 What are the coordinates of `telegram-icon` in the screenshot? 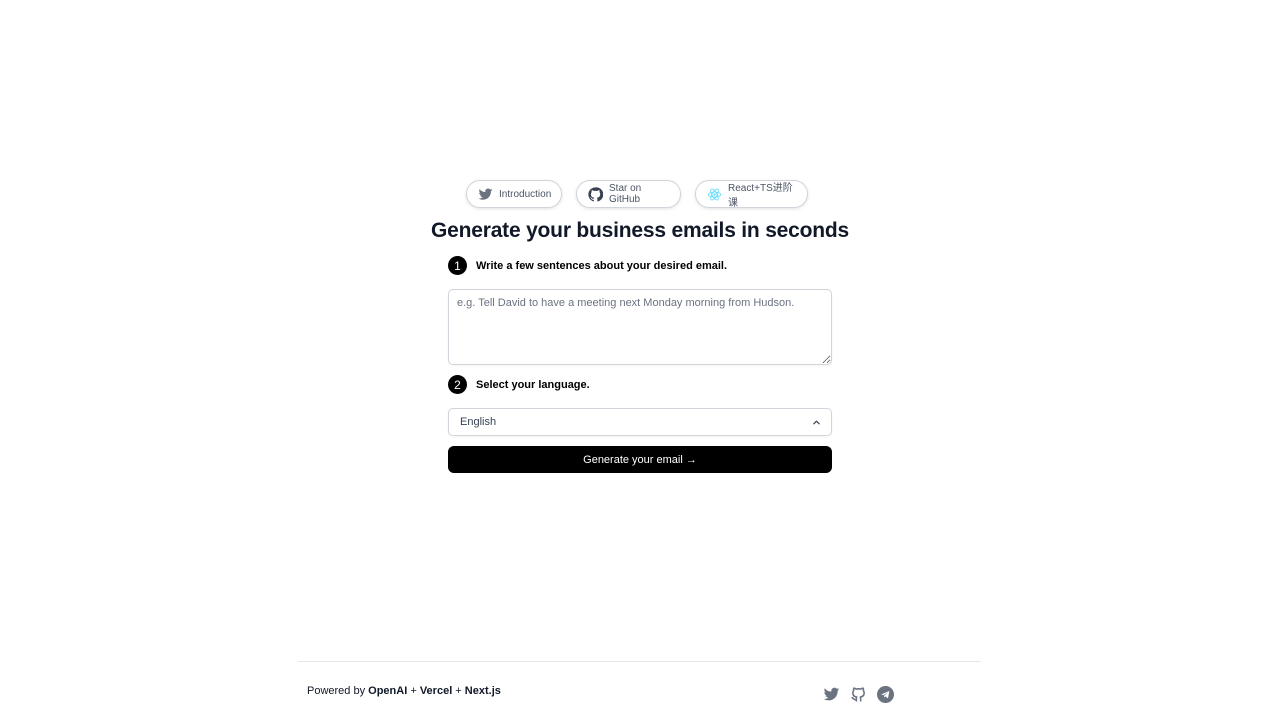 It's located at (885, 694).